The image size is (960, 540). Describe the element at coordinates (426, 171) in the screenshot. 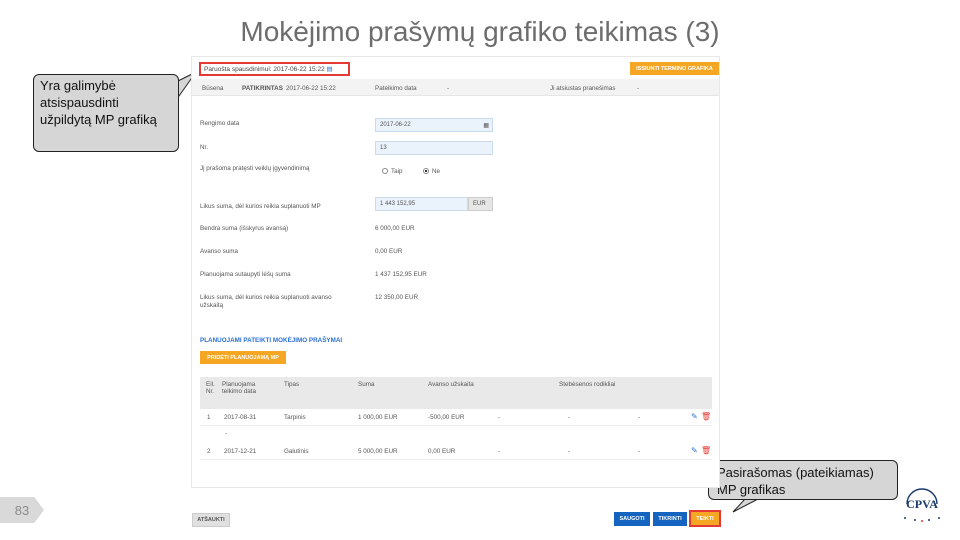

I see `radio-no-icon` at that location.